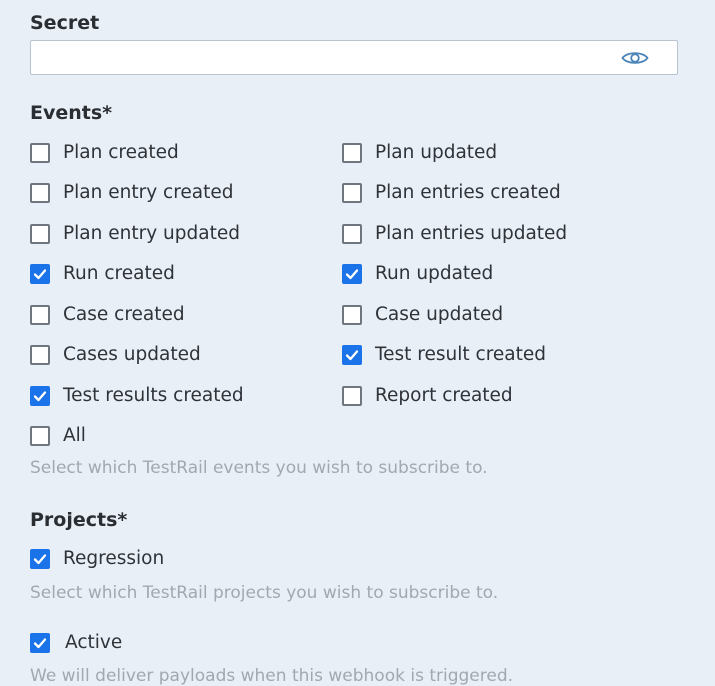 The height and width of the screenshot is (686, 715). I want to click on event-checkbox-plan-entries-created-label: Plan entries created, so click(468, 192).